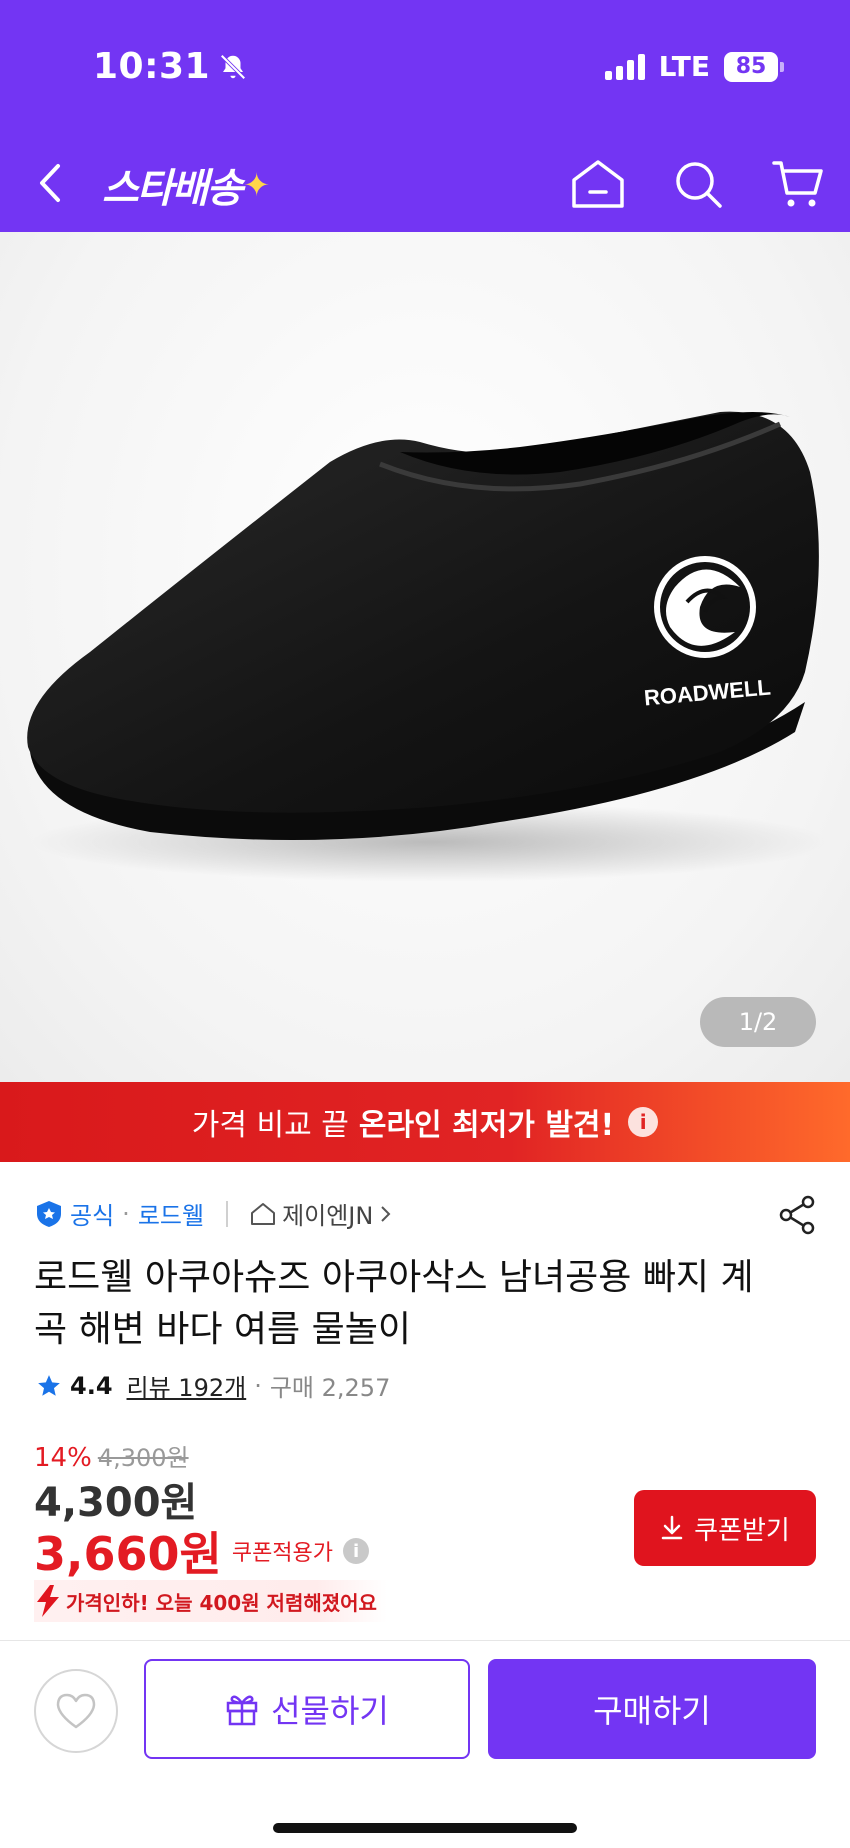 The height and width of the screenshot is (1848, 850). Describe the element at coordinates (425, 1122) in the screenshot. I see `lowest-price-banner: 가격 비교 끝 온라인 최저가 발견! i` at that location.